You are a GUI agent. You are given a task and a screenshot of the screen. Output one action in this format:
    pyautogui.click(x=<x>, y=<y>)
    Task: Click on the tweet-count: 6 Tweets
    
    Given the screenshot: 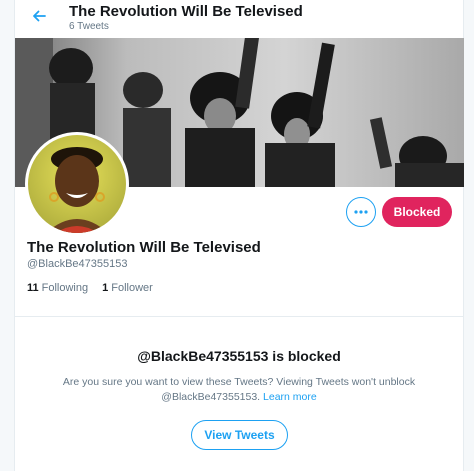 What is the action you would take?
    pyautogui.click(x=89, y=26)
    